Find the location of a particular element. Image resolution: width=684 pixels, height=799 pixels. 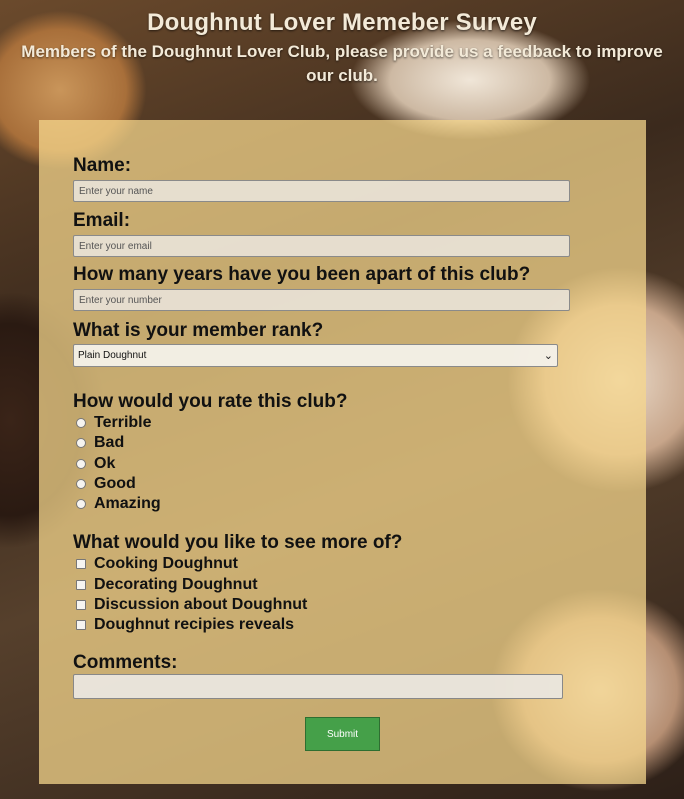

rank-label: What is your member rank? is located at coordinates (198, 330).